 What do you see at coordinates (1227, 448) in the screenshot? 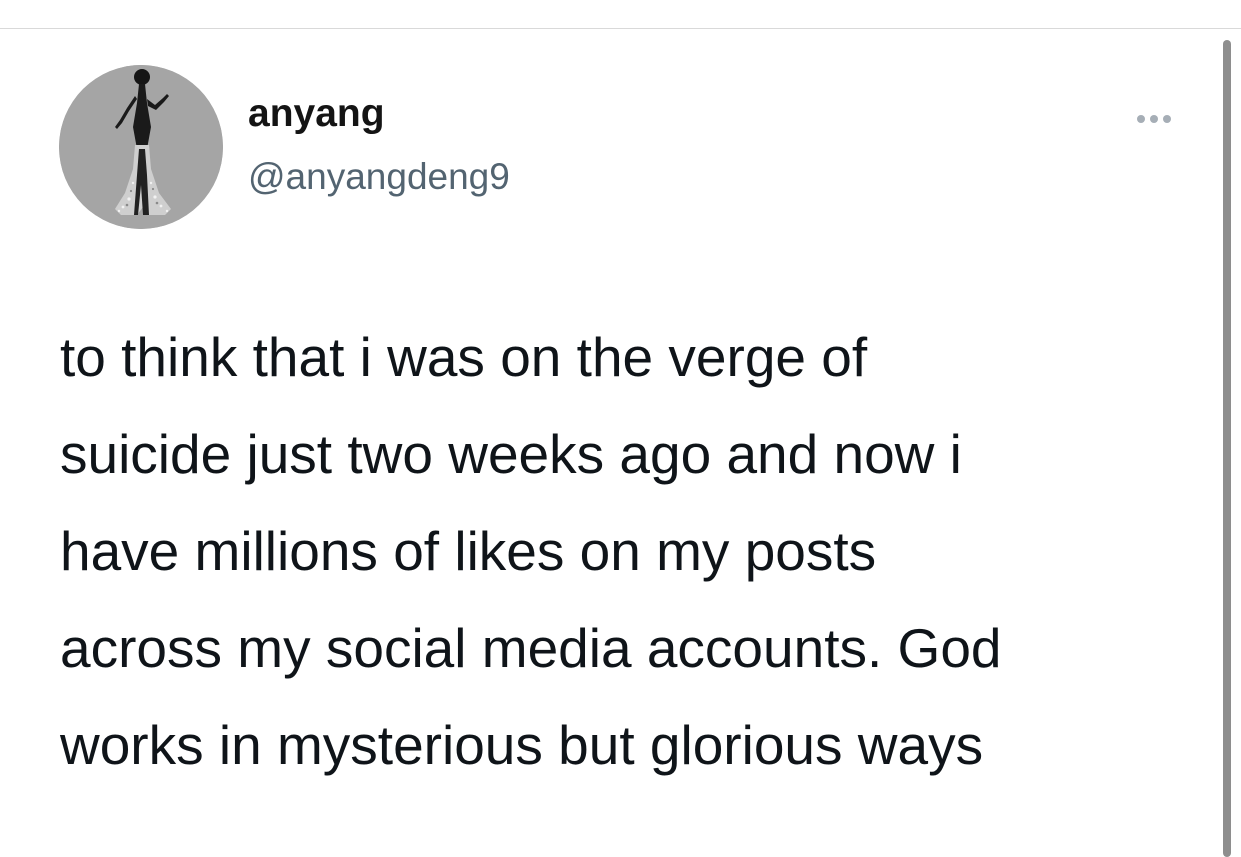
I see `scrollbar` at bounding box center [1227, 448].